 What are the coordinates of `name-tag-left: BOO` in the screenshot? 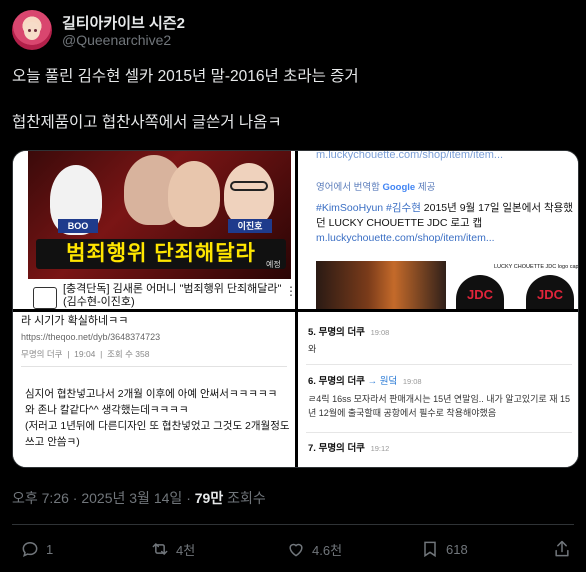 It's located at (78, 226).